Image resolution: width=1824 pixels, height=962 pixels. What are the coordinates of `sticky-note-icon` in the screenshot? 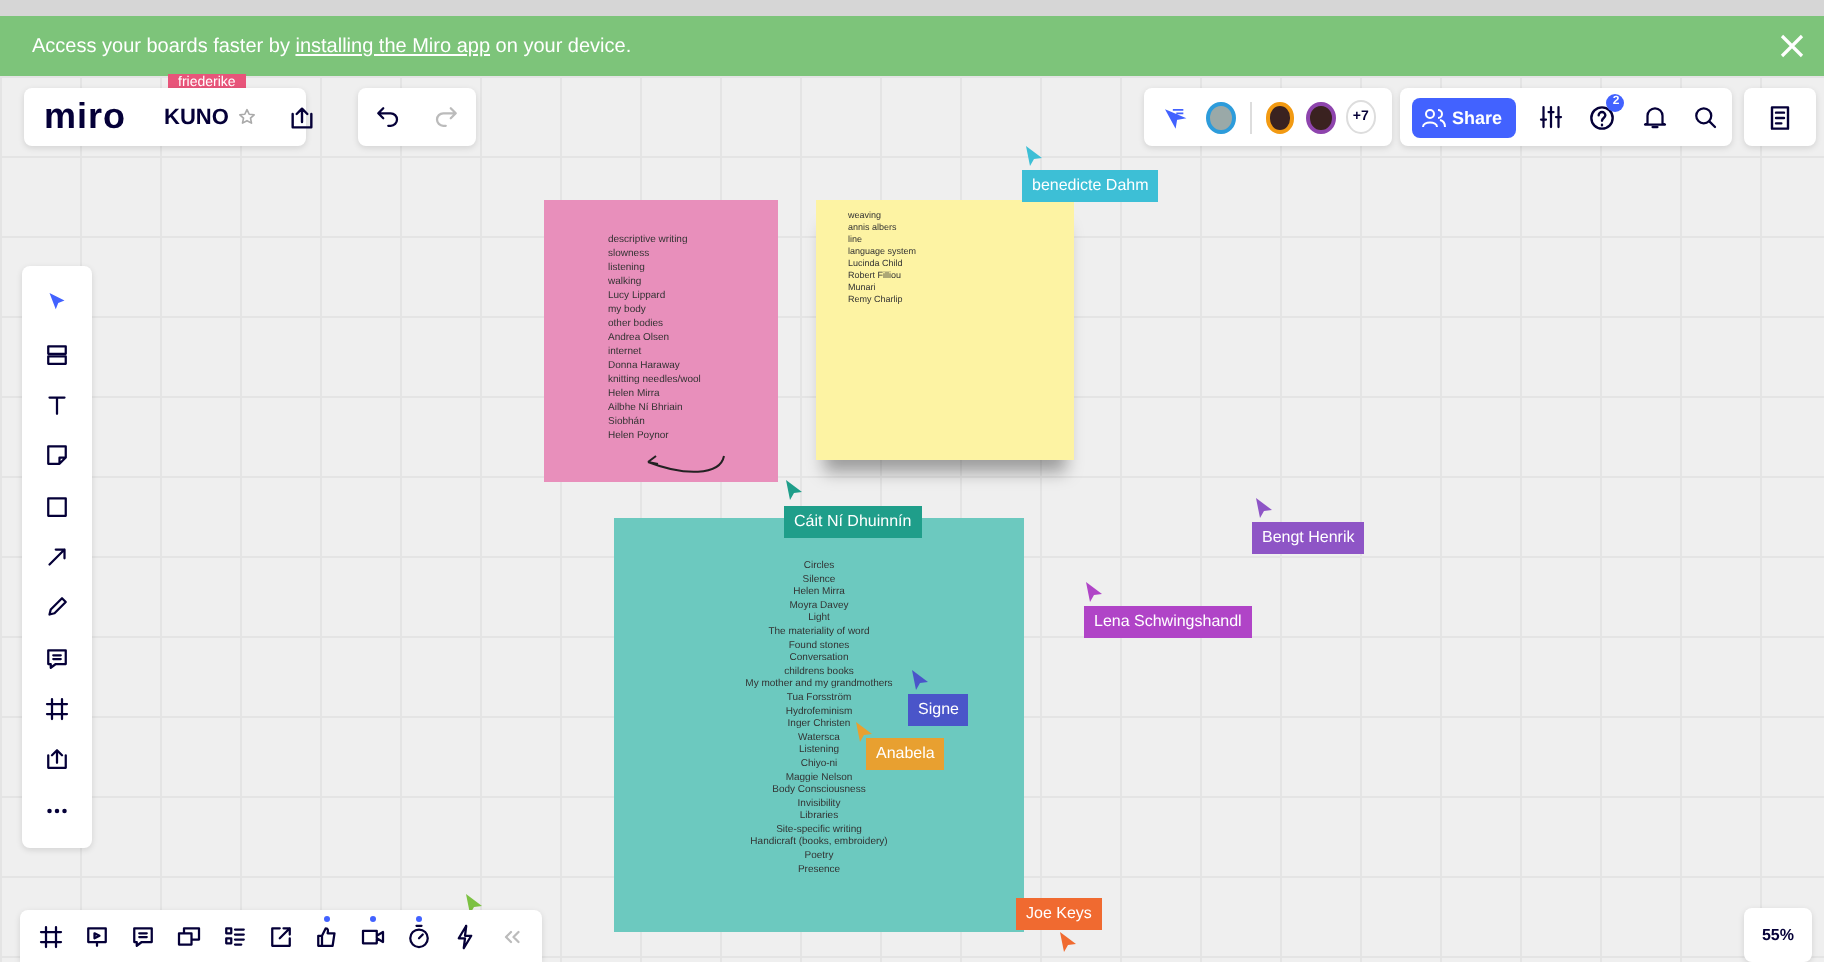 It's located at (57, 455).